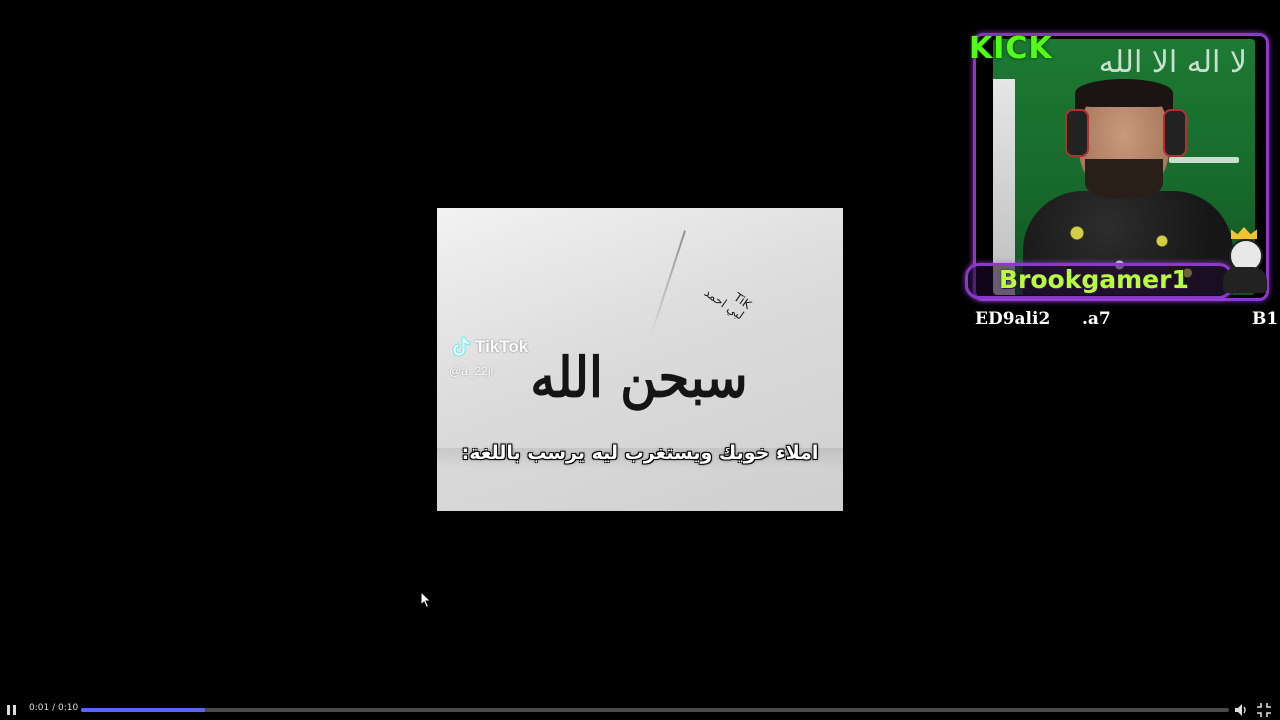  Describe the element at coordinates (668, 283) in the screenshot. I see `wall-crack-decoration` at that location.